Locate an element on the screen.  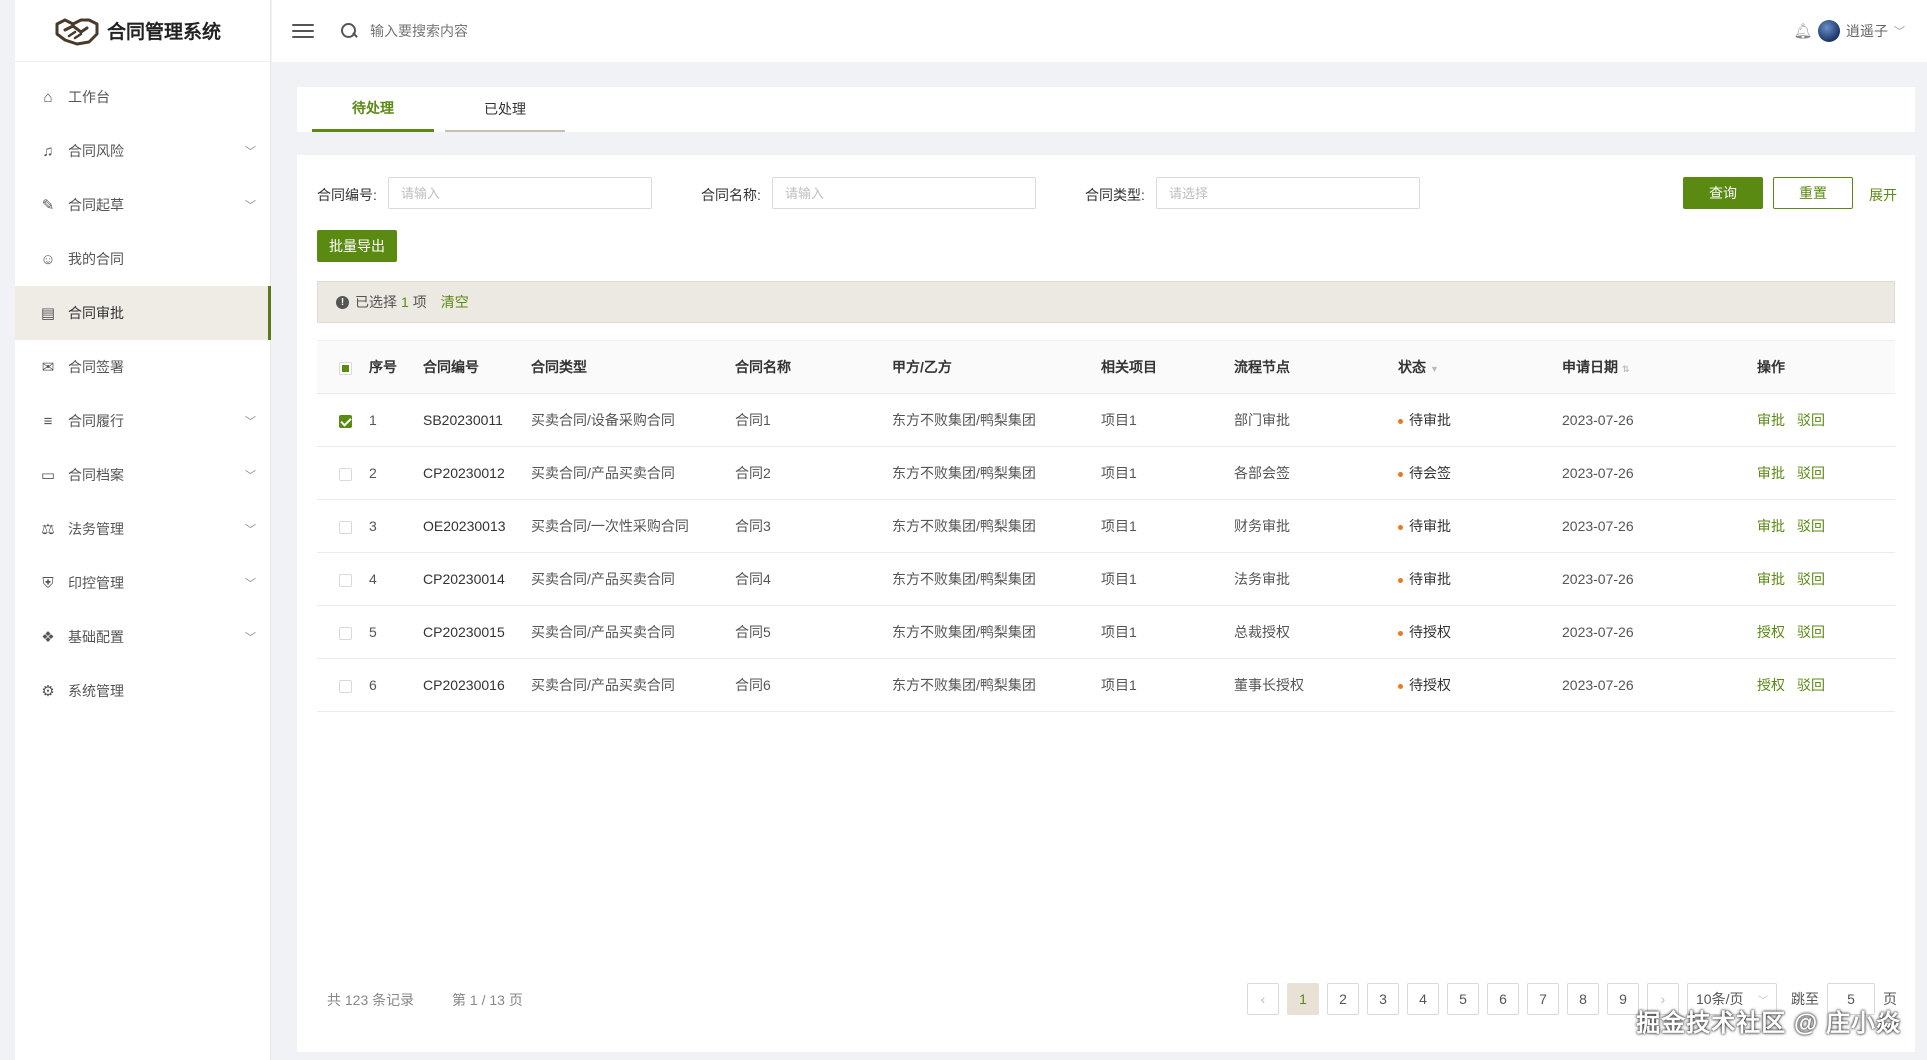
sidebar-item-label: 合同起草 is located at coordinates (96, 205).